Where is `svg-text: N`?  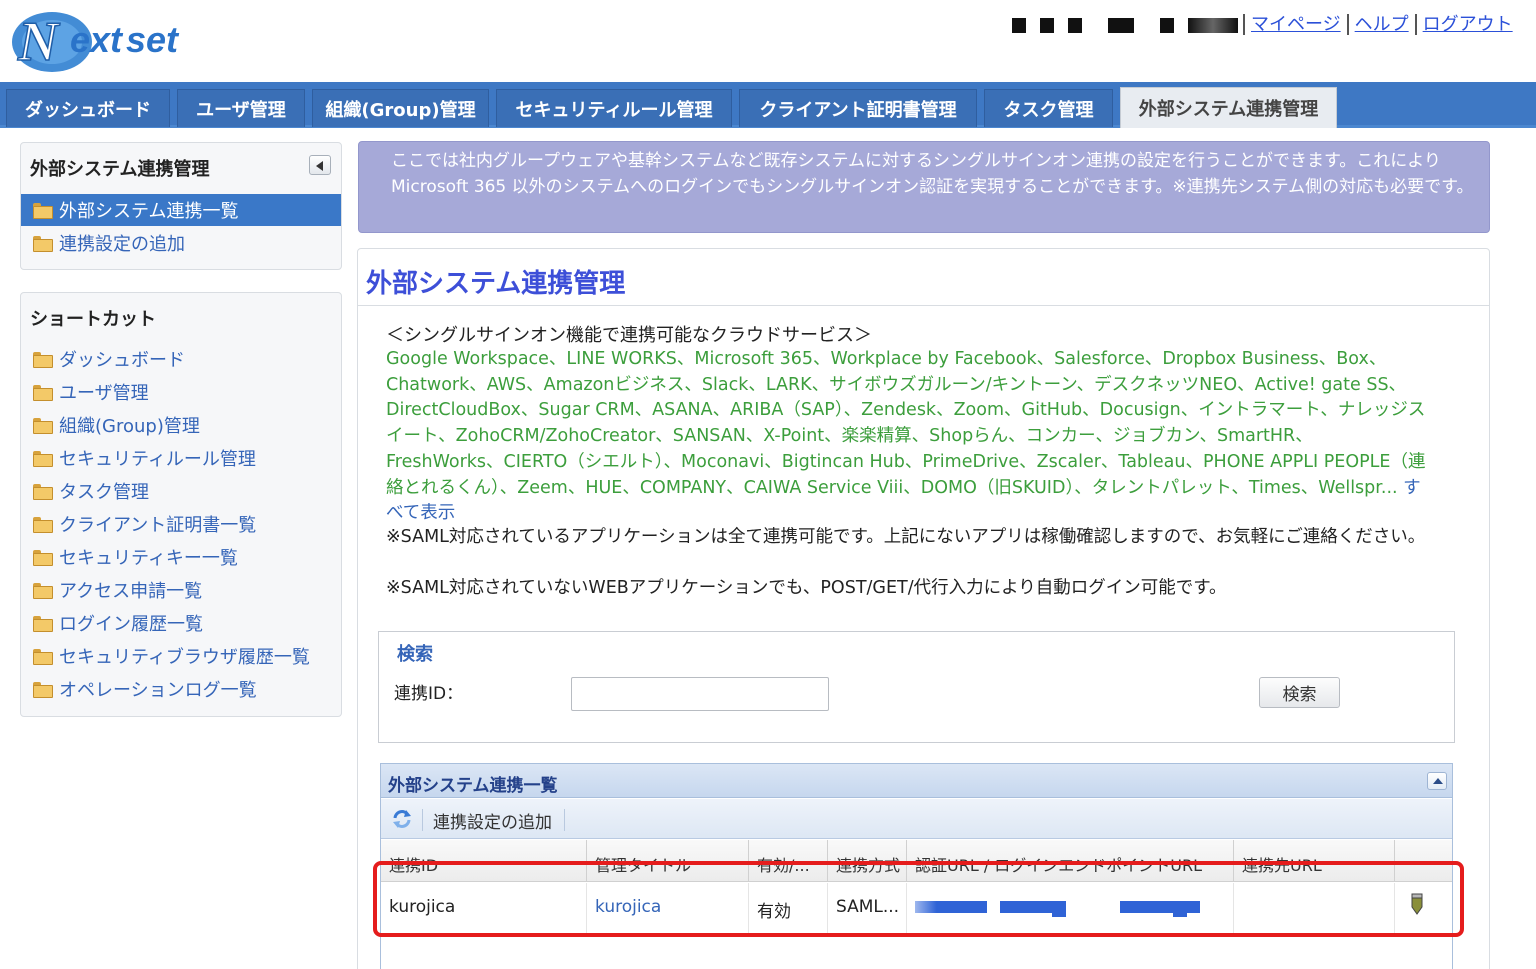
svg-text: N is located at coordinates (39, 42).